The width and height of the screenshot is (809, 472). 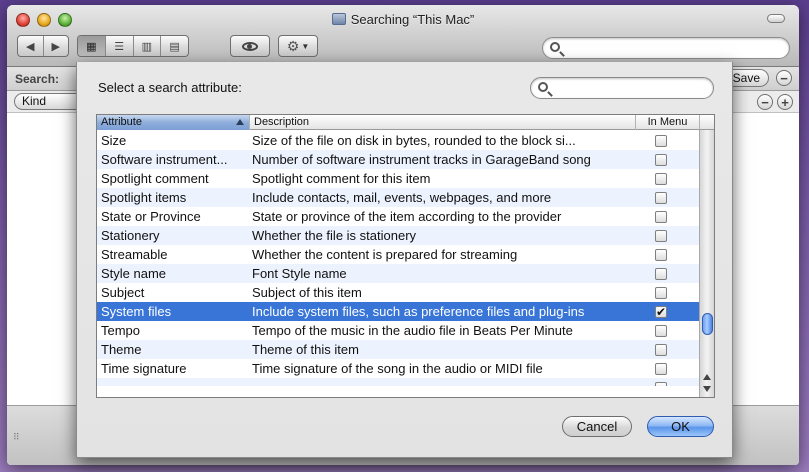 What do you see at coordinates (776, 18) in the screenshot?
I see `toolbar-toggle-button` at bounding box center [776, 18].